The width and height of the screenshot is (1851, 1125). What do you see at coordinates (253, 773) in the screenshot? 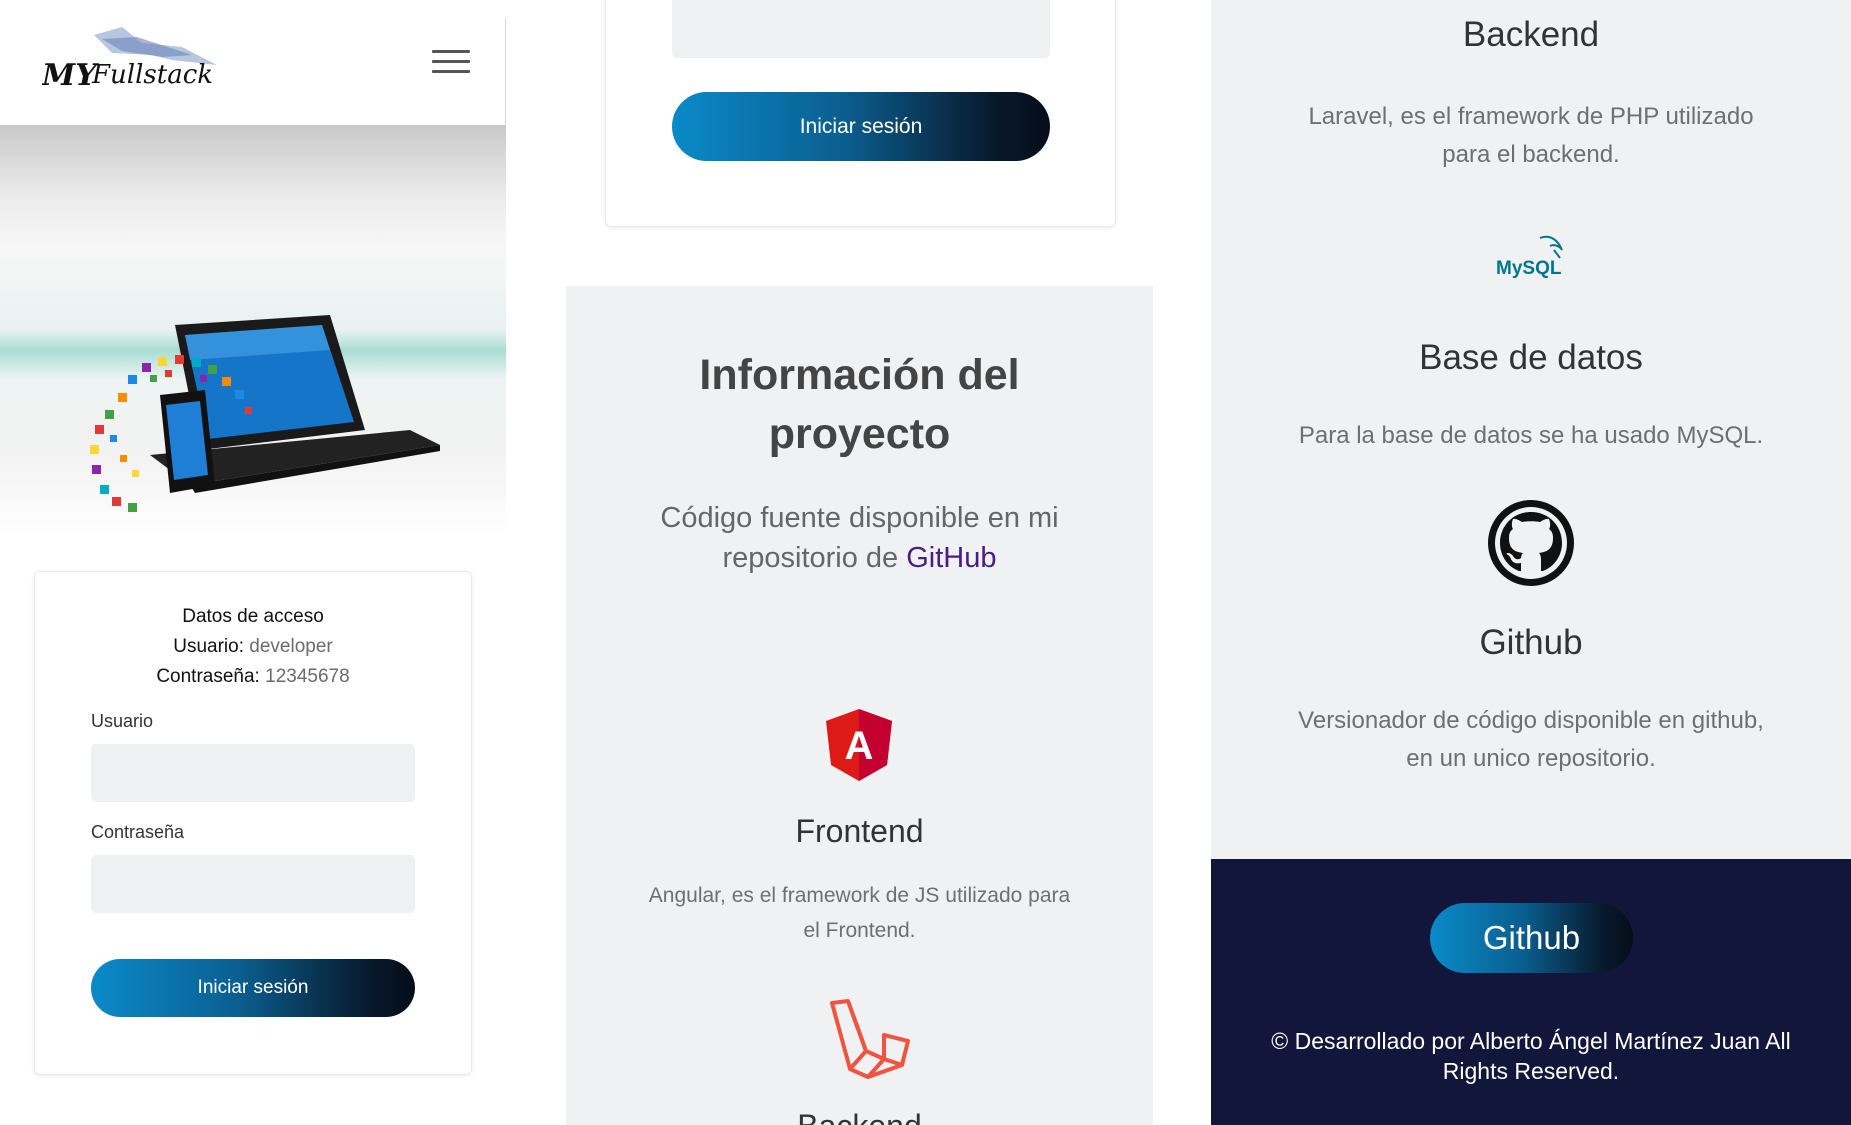
I see `username-input` at bounding box center [253, 773].